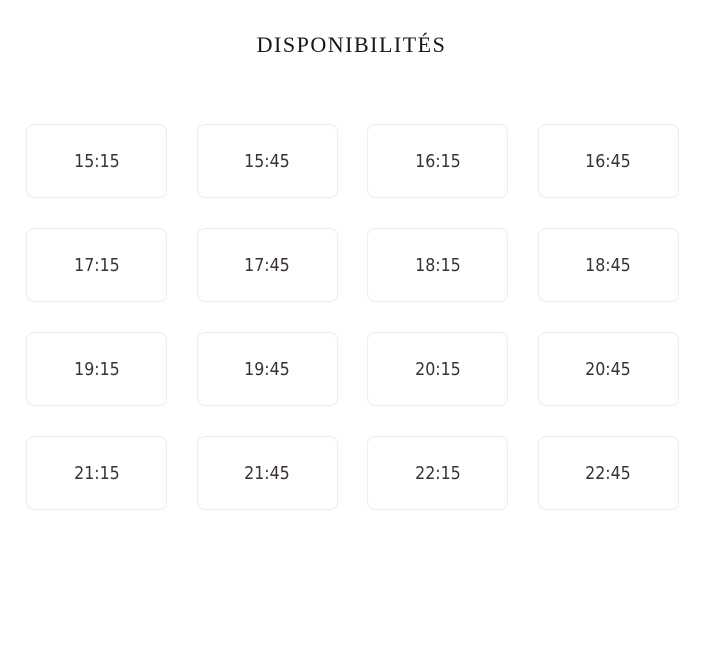 Image resolution: width=703 pixels, height=670 pixels. I want to click on time-slot-label: 16:15, so click(437, 161).